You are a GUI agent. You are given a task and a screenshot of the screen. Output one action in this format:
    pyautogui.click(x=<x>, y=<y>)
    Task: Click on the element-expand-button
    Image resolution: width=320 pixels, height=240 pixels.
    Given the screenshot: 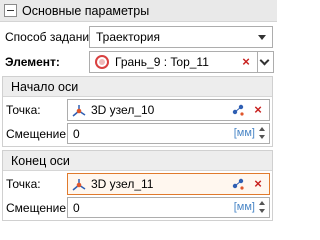 What is the action you would take?
    pyautogui.click(x=266, y=62)
    